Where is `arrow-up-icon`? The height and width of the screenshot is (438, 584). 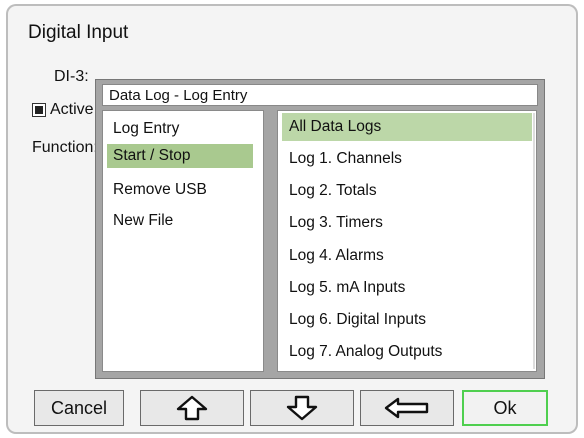
arrow-up-icon is located at coordinates (192, 408).